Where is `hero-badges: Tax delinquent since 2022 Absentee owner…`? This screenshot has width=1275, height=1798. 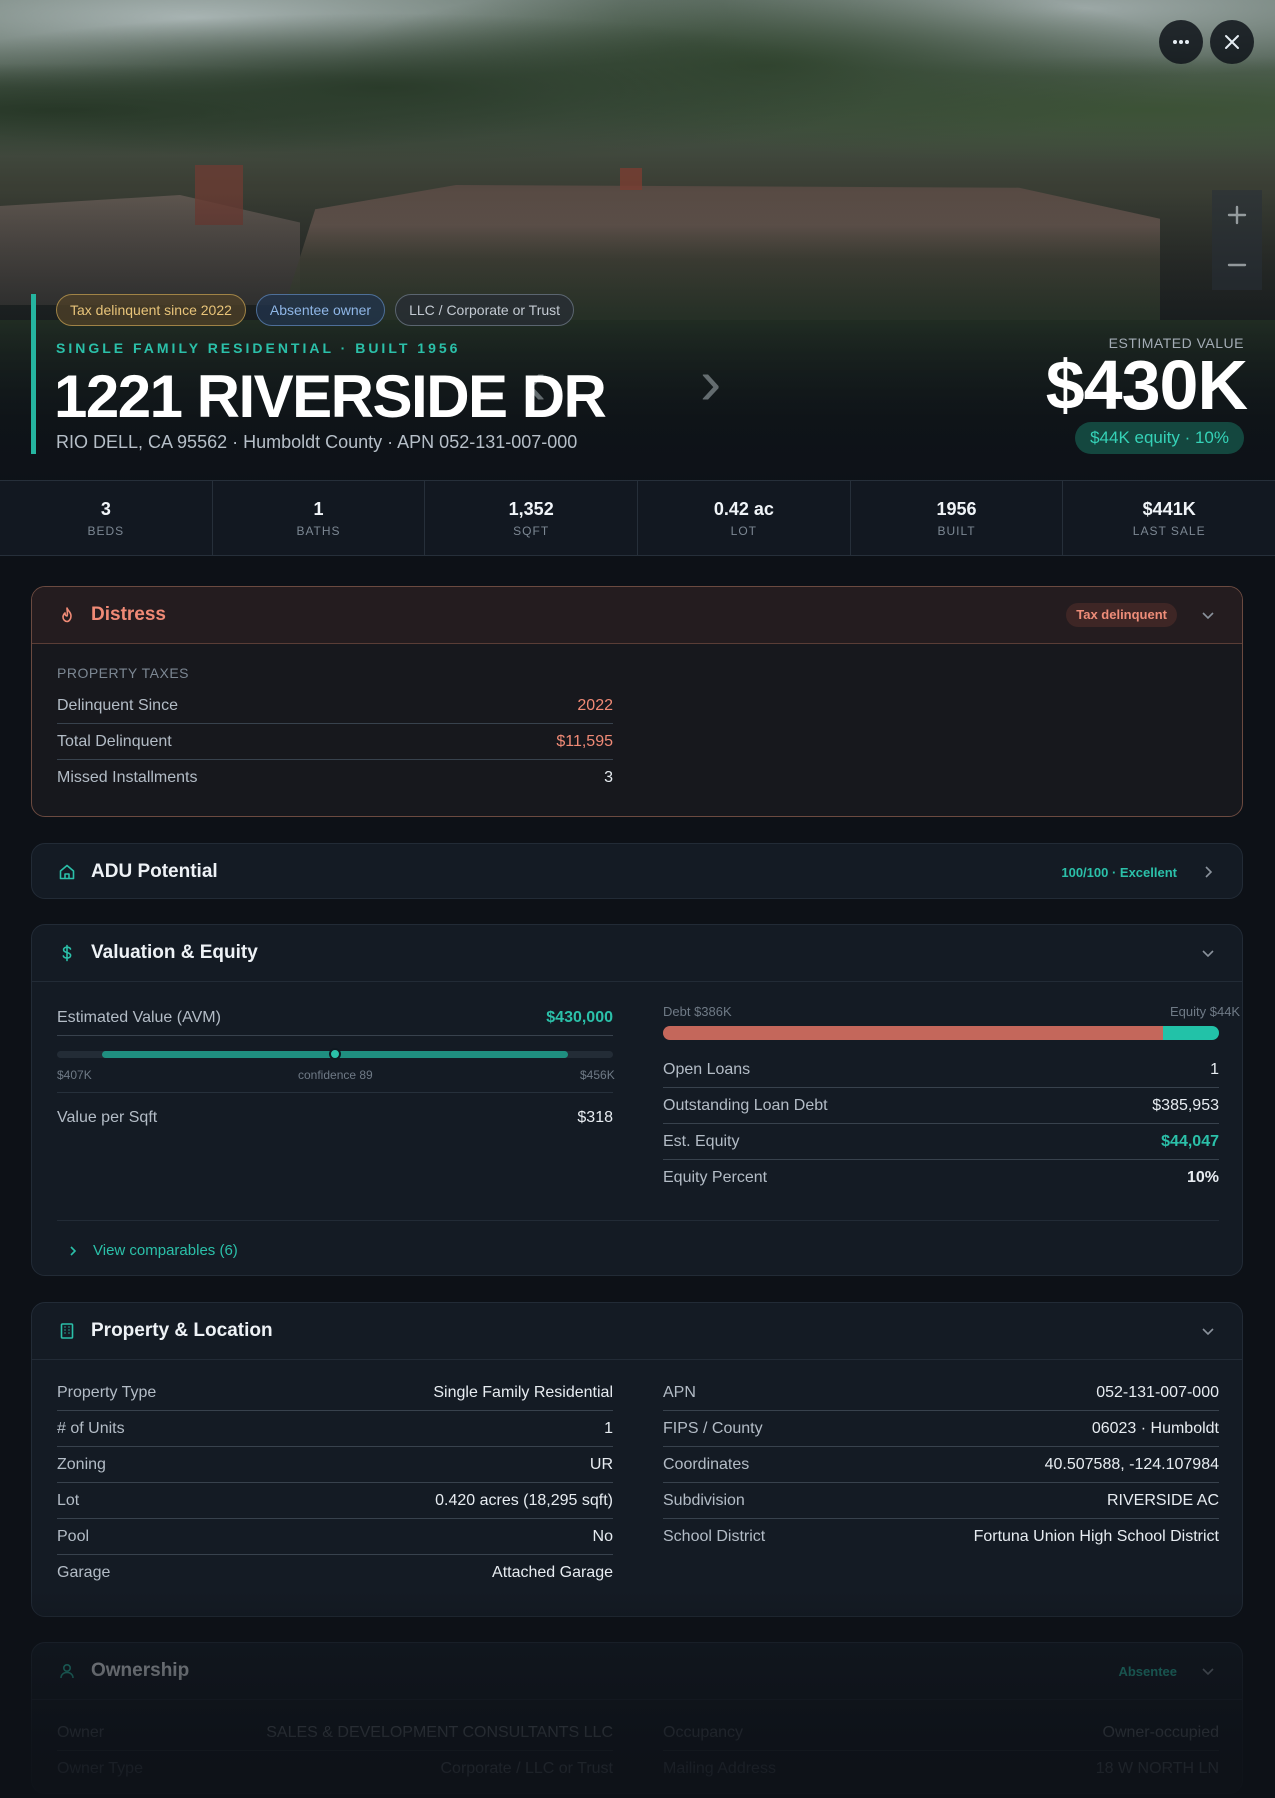
hero-badges: Tax delinquent since 2022 Absentee owner… is located at coordinates (315, 310).